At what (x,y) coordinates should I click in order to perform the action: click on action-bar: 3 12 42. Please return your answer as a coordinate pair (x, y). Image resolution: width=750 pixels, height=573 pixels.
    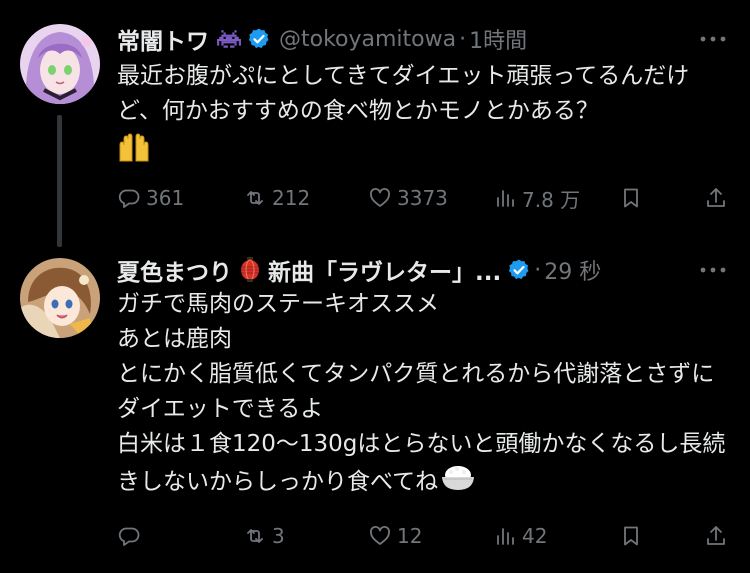
    Looking at the image, I should click on (423, 536).